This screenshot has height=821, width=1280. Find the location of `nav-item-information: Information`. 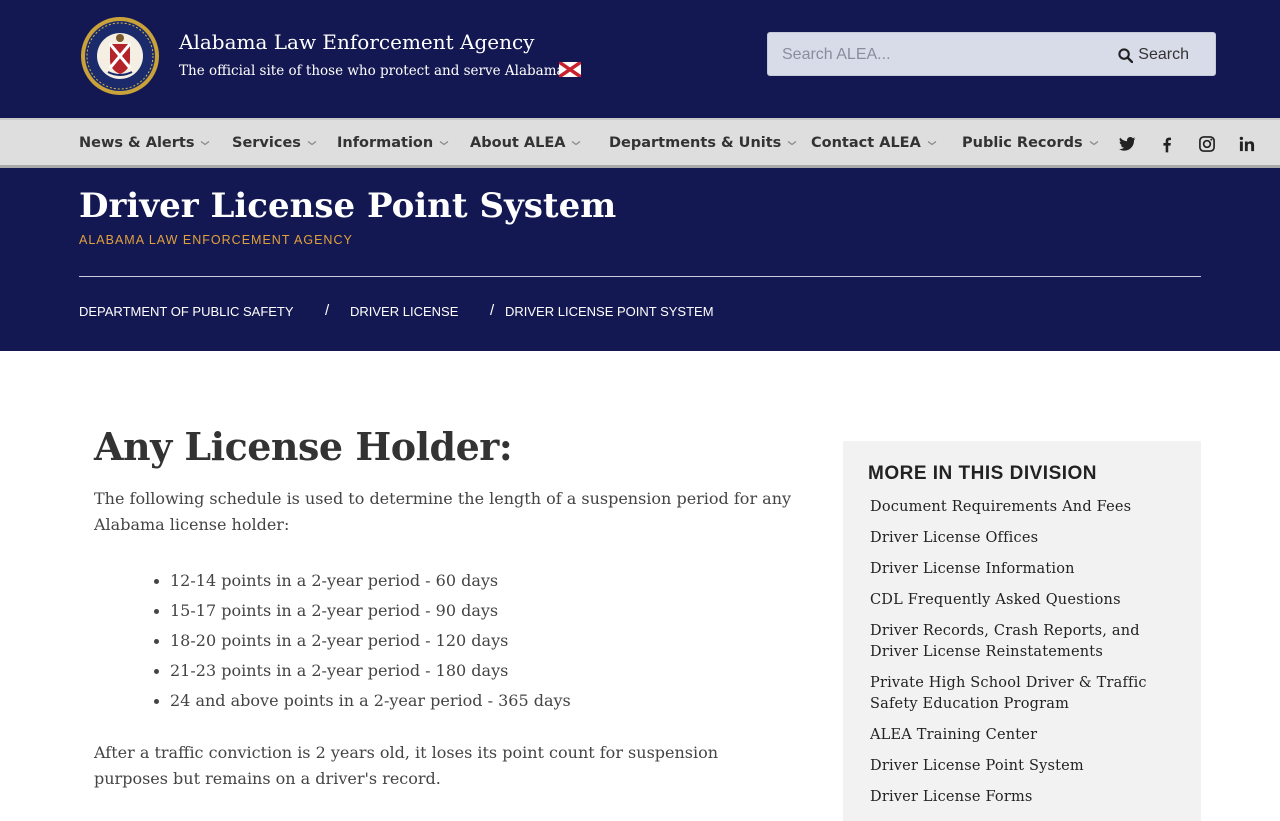

nav-item-information: Information is located at coordinates (393, 143).